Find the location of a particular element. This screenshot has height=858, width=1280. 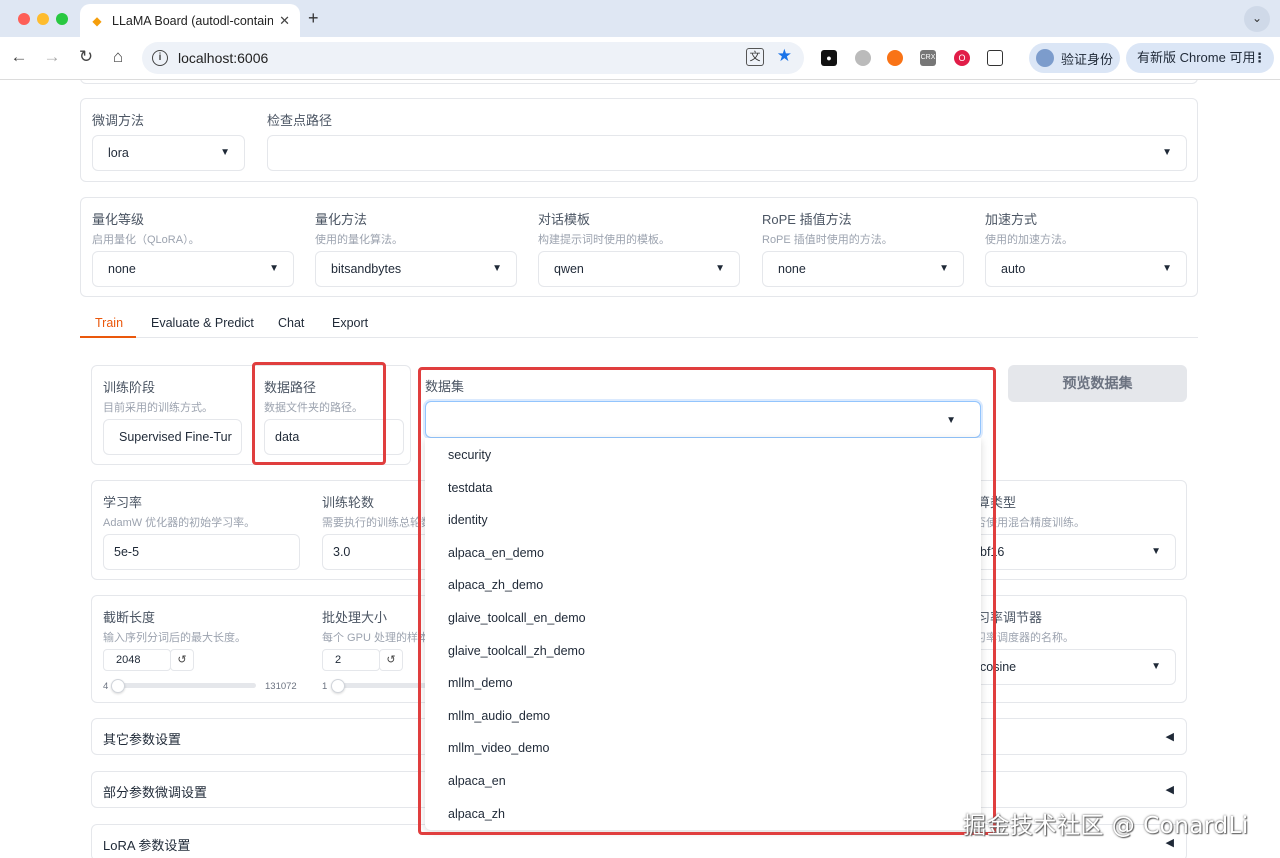

stage-label: 训练阶段 is located at coordinates (129, 387).